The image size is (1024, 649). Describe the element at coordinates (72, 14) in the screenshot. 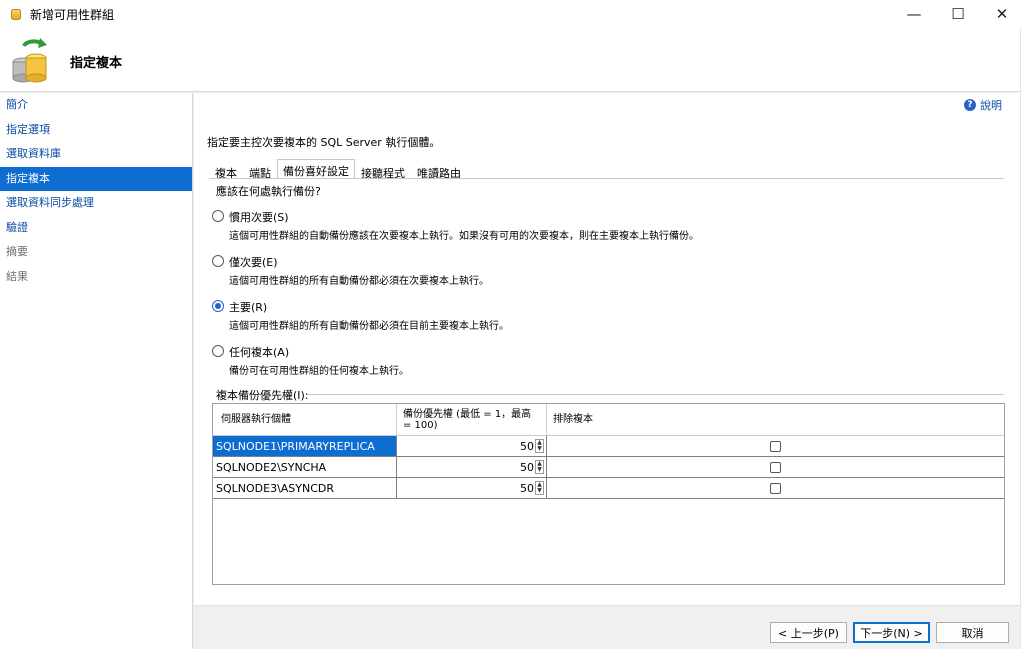

I see `window-title: 新增可用性群組` at that location.